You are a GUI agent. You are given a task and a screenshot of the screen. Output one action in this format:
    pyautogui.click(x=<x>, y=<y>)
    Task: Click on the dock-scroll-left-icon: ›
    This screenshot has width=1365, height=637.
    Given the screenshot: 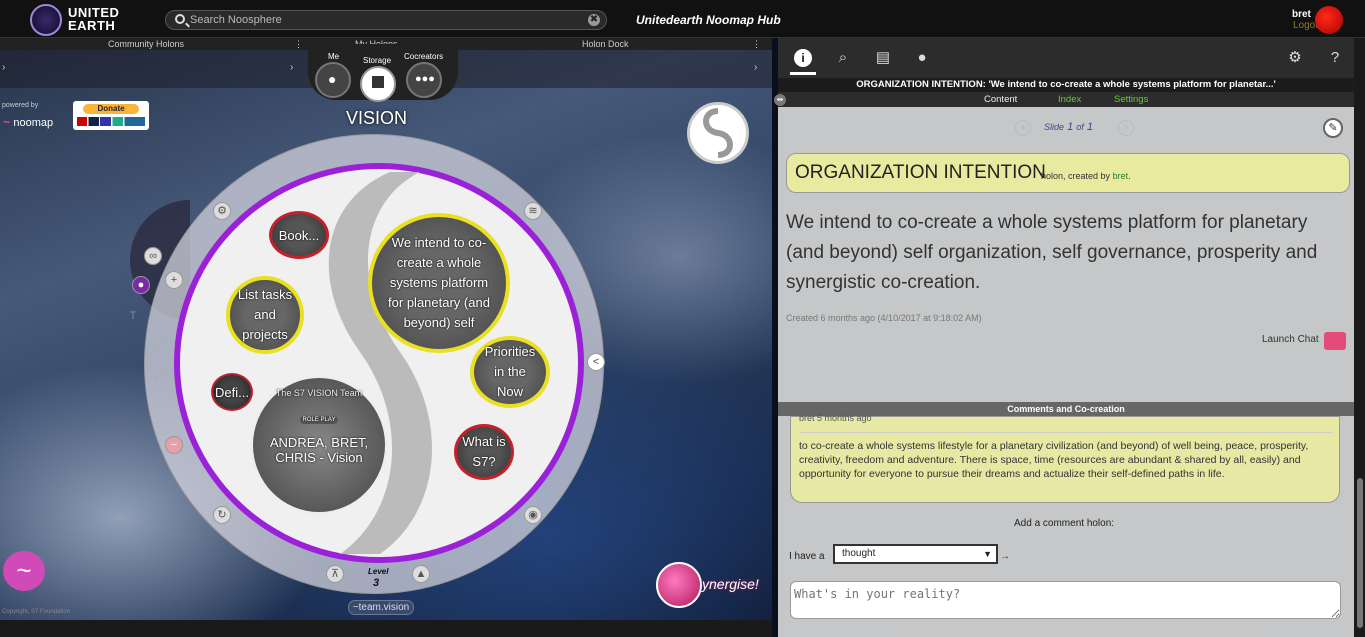 What is the action you would take?
    pyautogui.click(x=3, y=67)
    